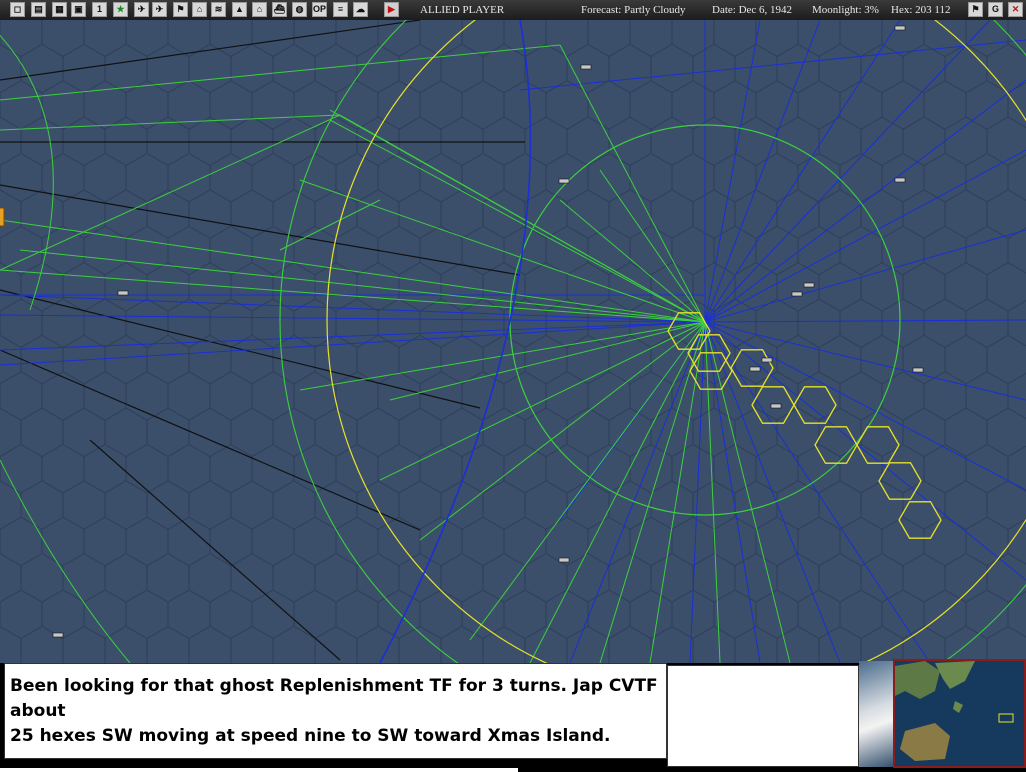 The image size is (1026, 772). Describe the element at coordinates (299, 9) in the screenshot. I see `globe-button: ◍` at that location.